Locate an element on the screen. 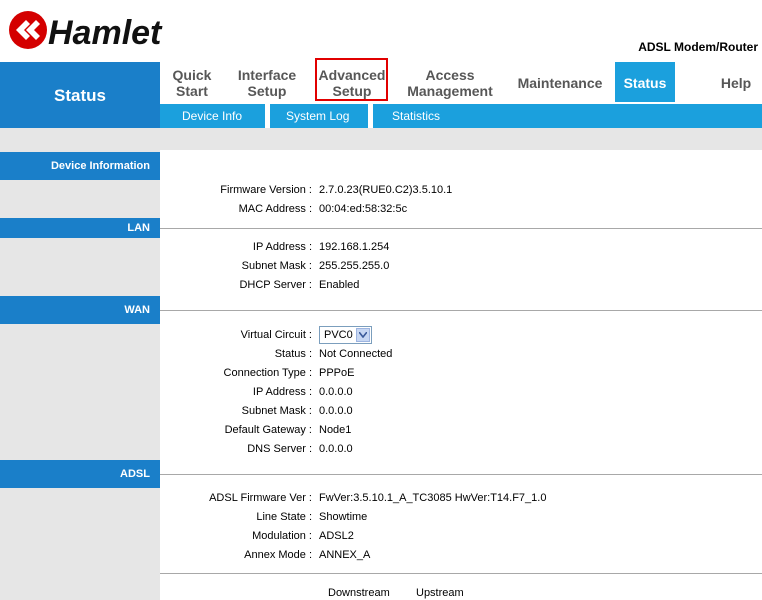 This screenshot has height=600, width=762. gray-band is located at coordinates (381, 139).